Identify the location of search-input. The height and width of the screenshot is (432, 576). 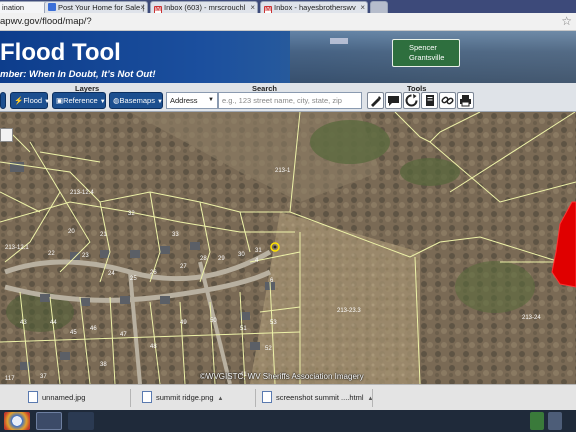
(290, 100).